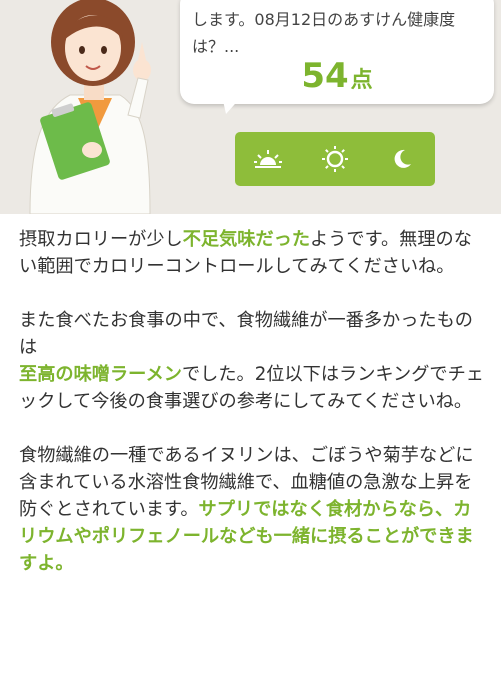 Image resolution: width=501 pixels, height=684 pixels. I want to click on advisor-character-illustration, so click(90, 107).